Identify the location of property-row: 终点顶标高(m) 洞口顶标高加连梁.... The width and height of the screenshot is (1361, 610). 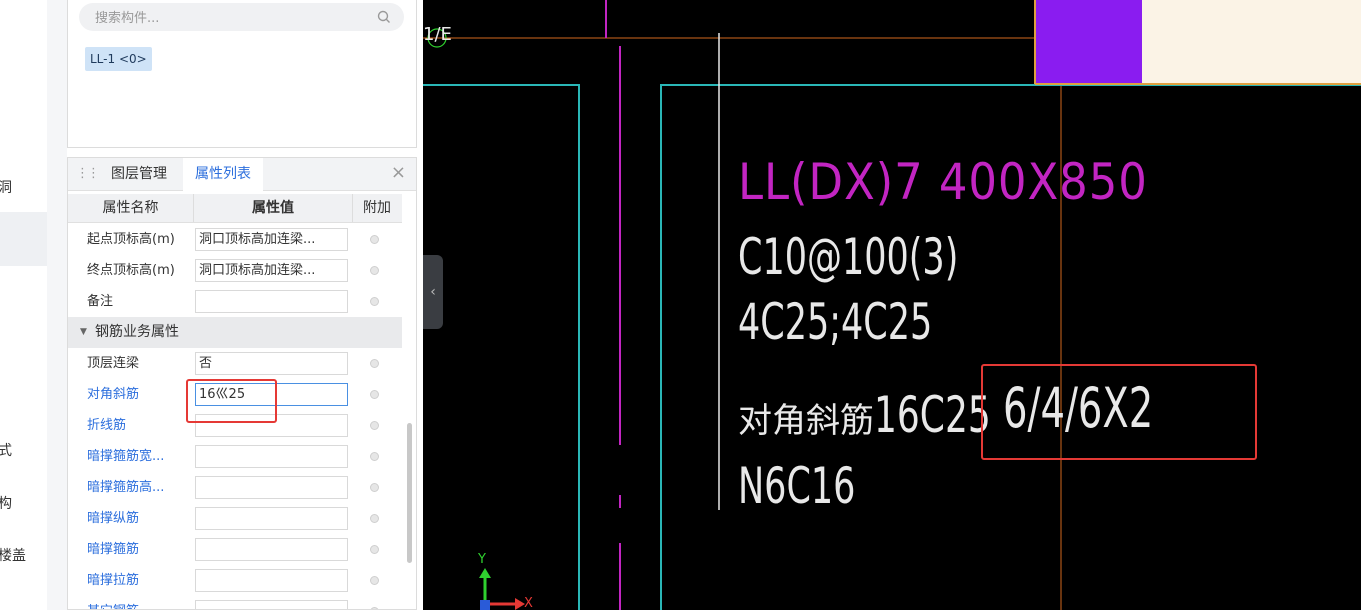
(235, 270).